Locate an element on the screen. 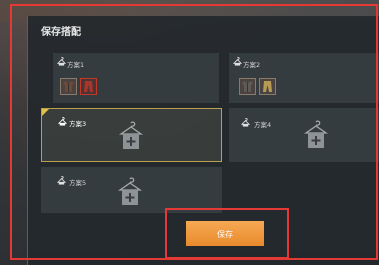 The height and width of the screenshot is (265, 379). slot-label: 方案5 is located at coordinates (78, 183).